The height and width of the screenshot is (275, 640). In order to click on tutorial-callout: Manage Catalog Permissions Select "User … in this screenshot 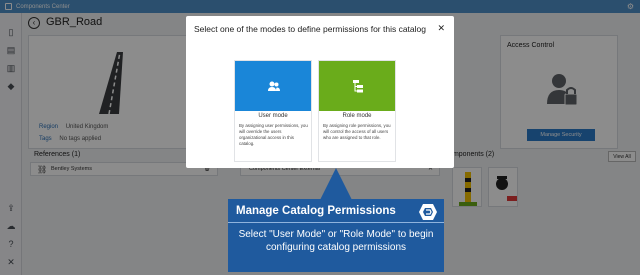, I will do `click(336, 235)`.